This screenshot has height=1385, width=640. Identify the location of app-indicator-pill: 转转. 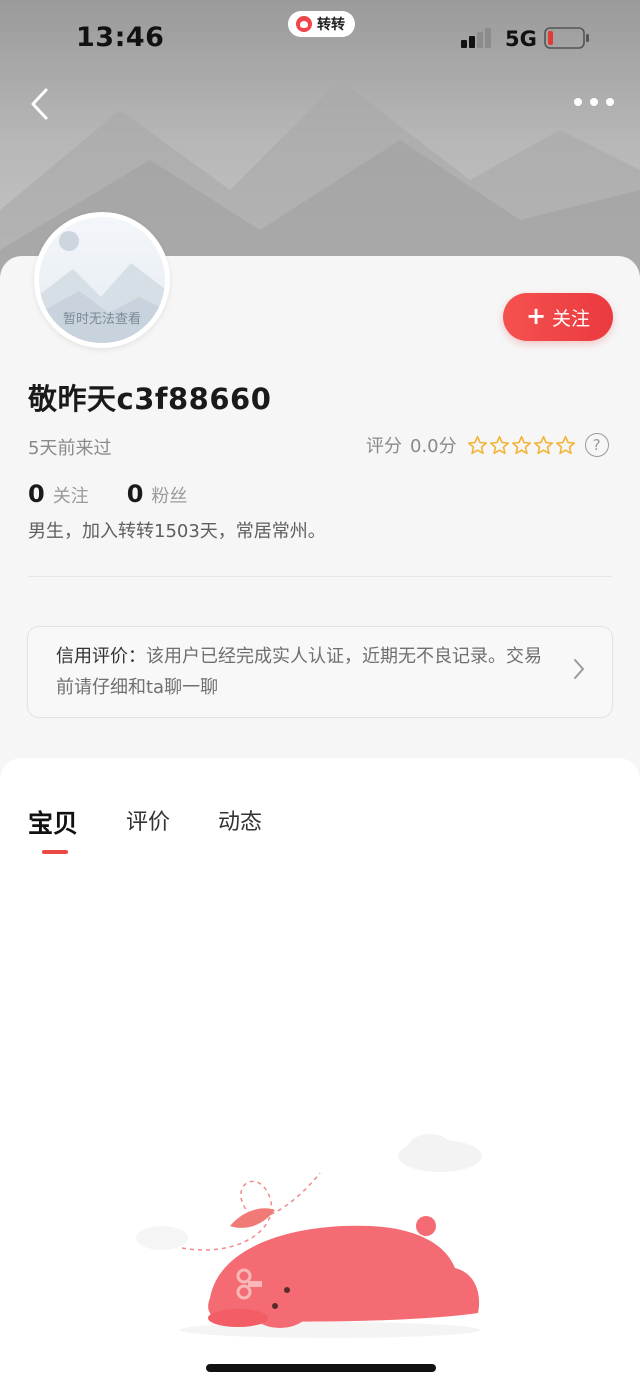
(321, 24).